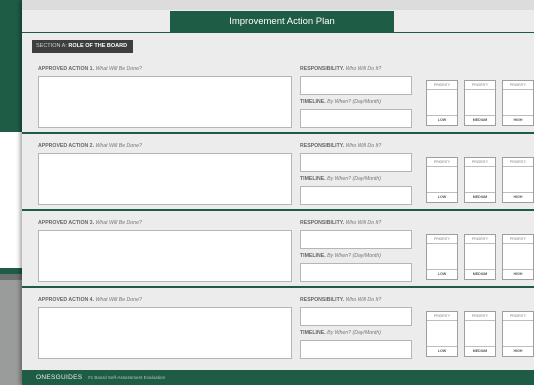 The width and height of the screenshot is (534, 385). What do you see at coordinates (313, 102) in the screenshot?
I see `timeline-title: TIMELINE.` at bounding box center [313, 102].